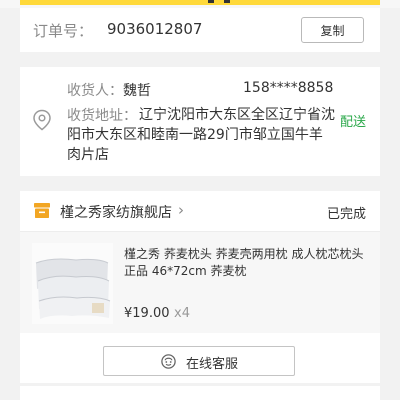  What do you see at coordinates (168, 361) in the screenshot?
I see `customer-service-icon` at bounding box center [168, 361].